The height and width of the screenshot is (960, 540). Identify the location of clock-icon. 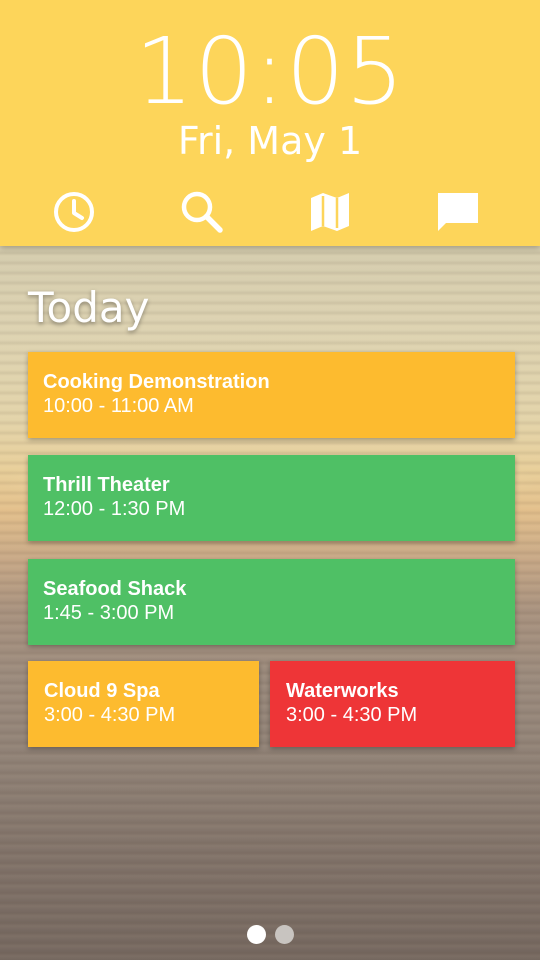
(74, 212).